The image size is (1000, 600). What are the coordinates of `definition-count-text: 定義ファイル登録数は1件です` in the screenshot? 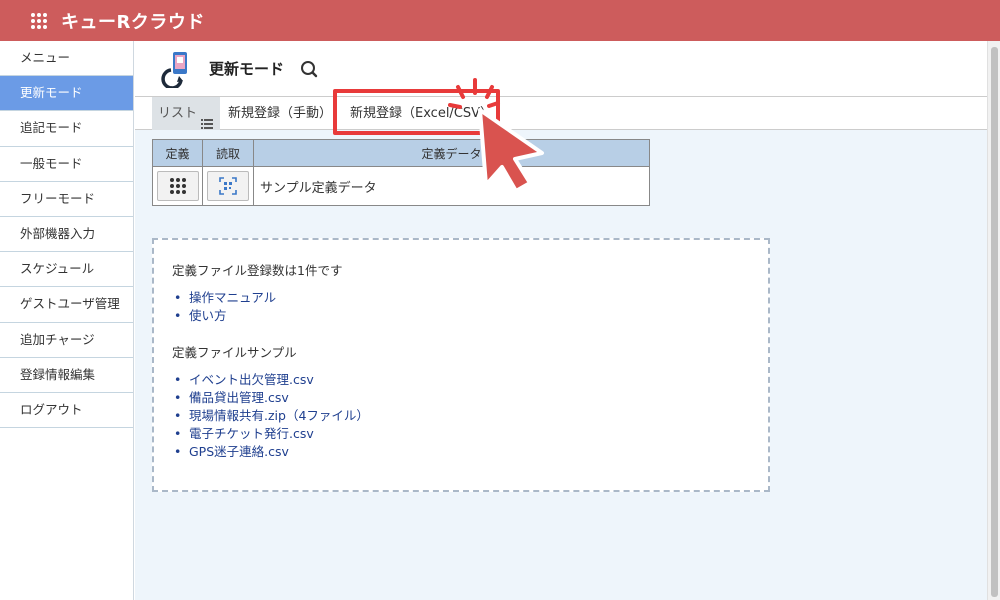 It's located at (257, 270).